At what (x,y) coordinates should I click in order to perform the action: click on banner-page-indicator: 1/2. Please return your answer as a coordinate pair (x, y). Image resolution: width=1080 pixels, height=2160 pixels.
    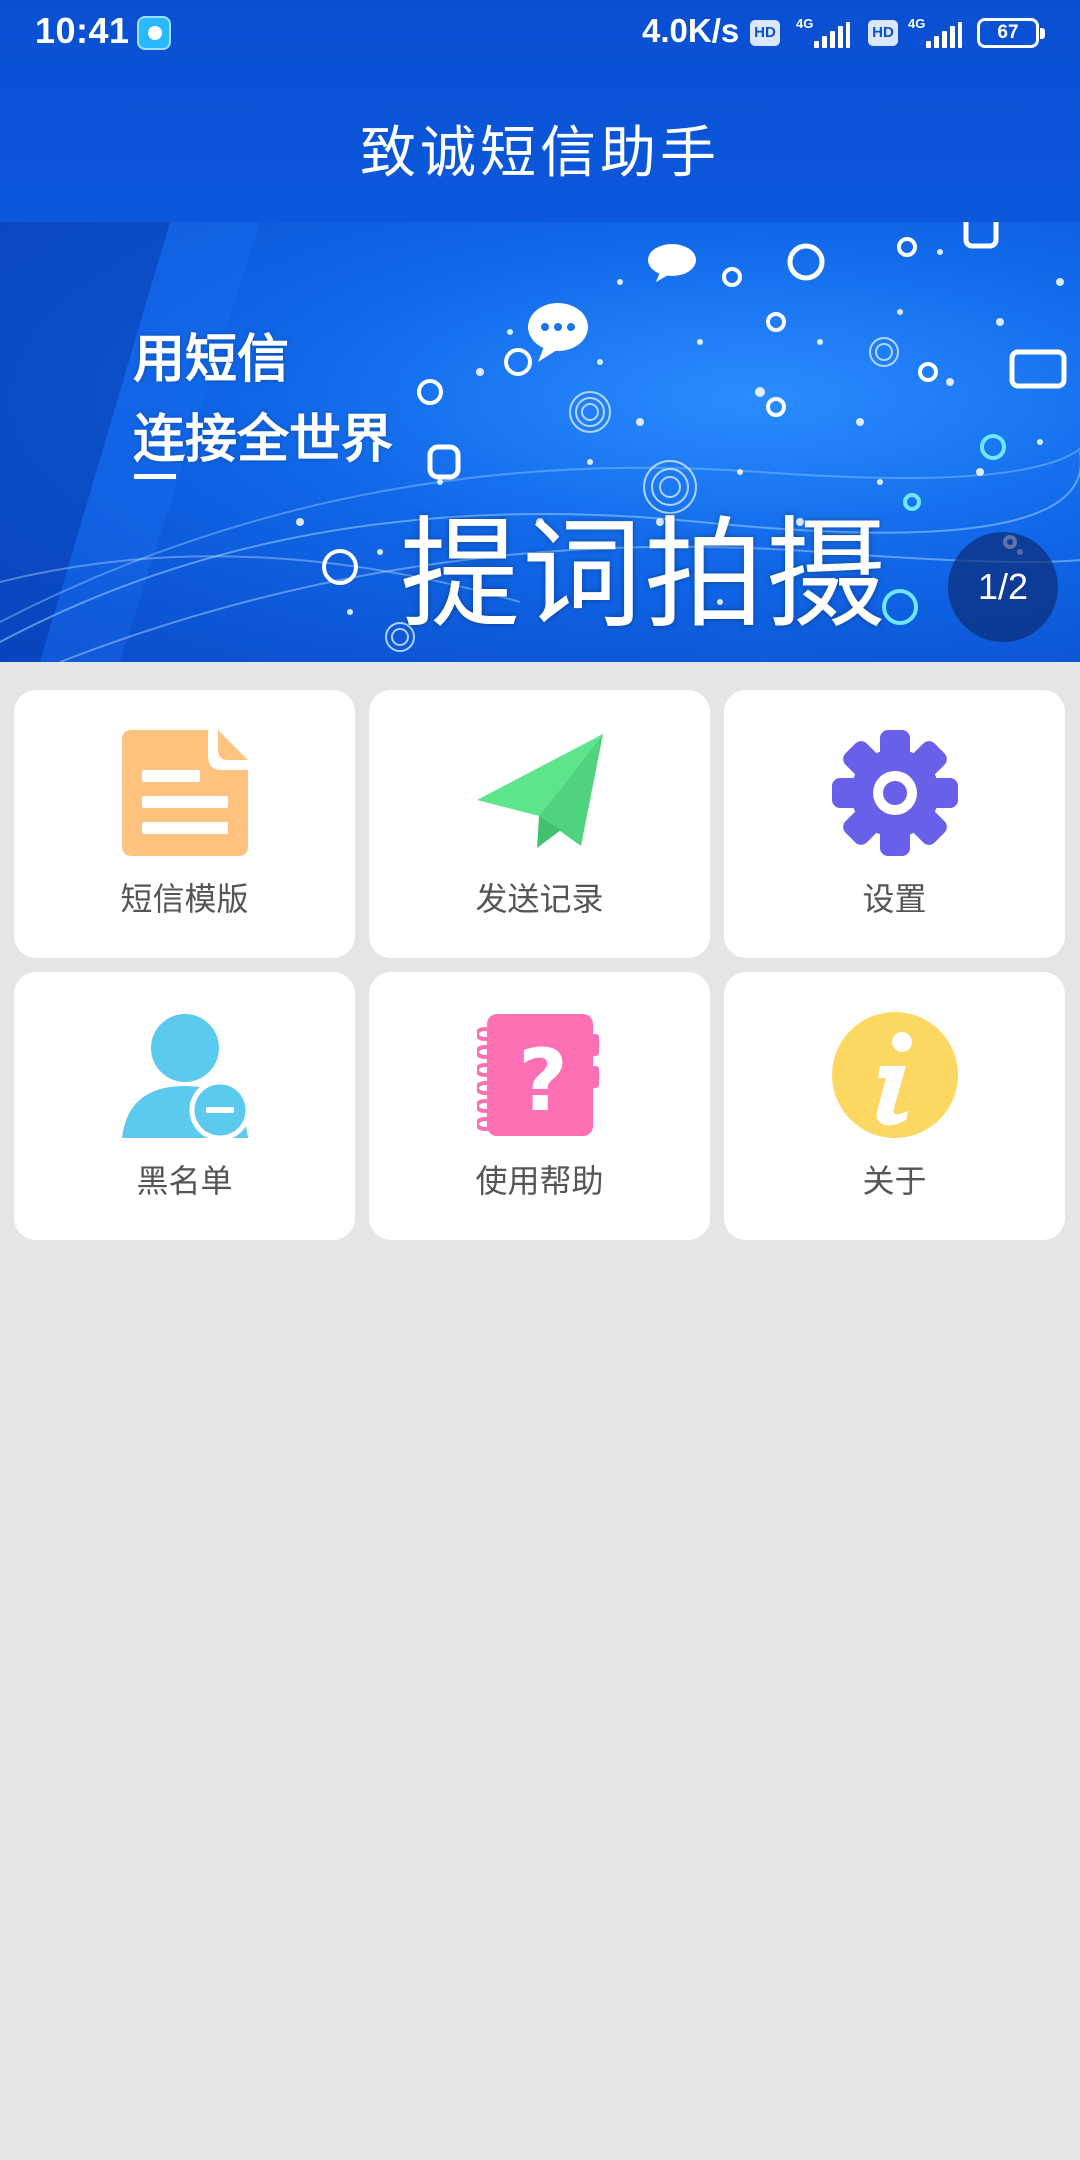
    Looking at the image, I should click on (1003, 587).